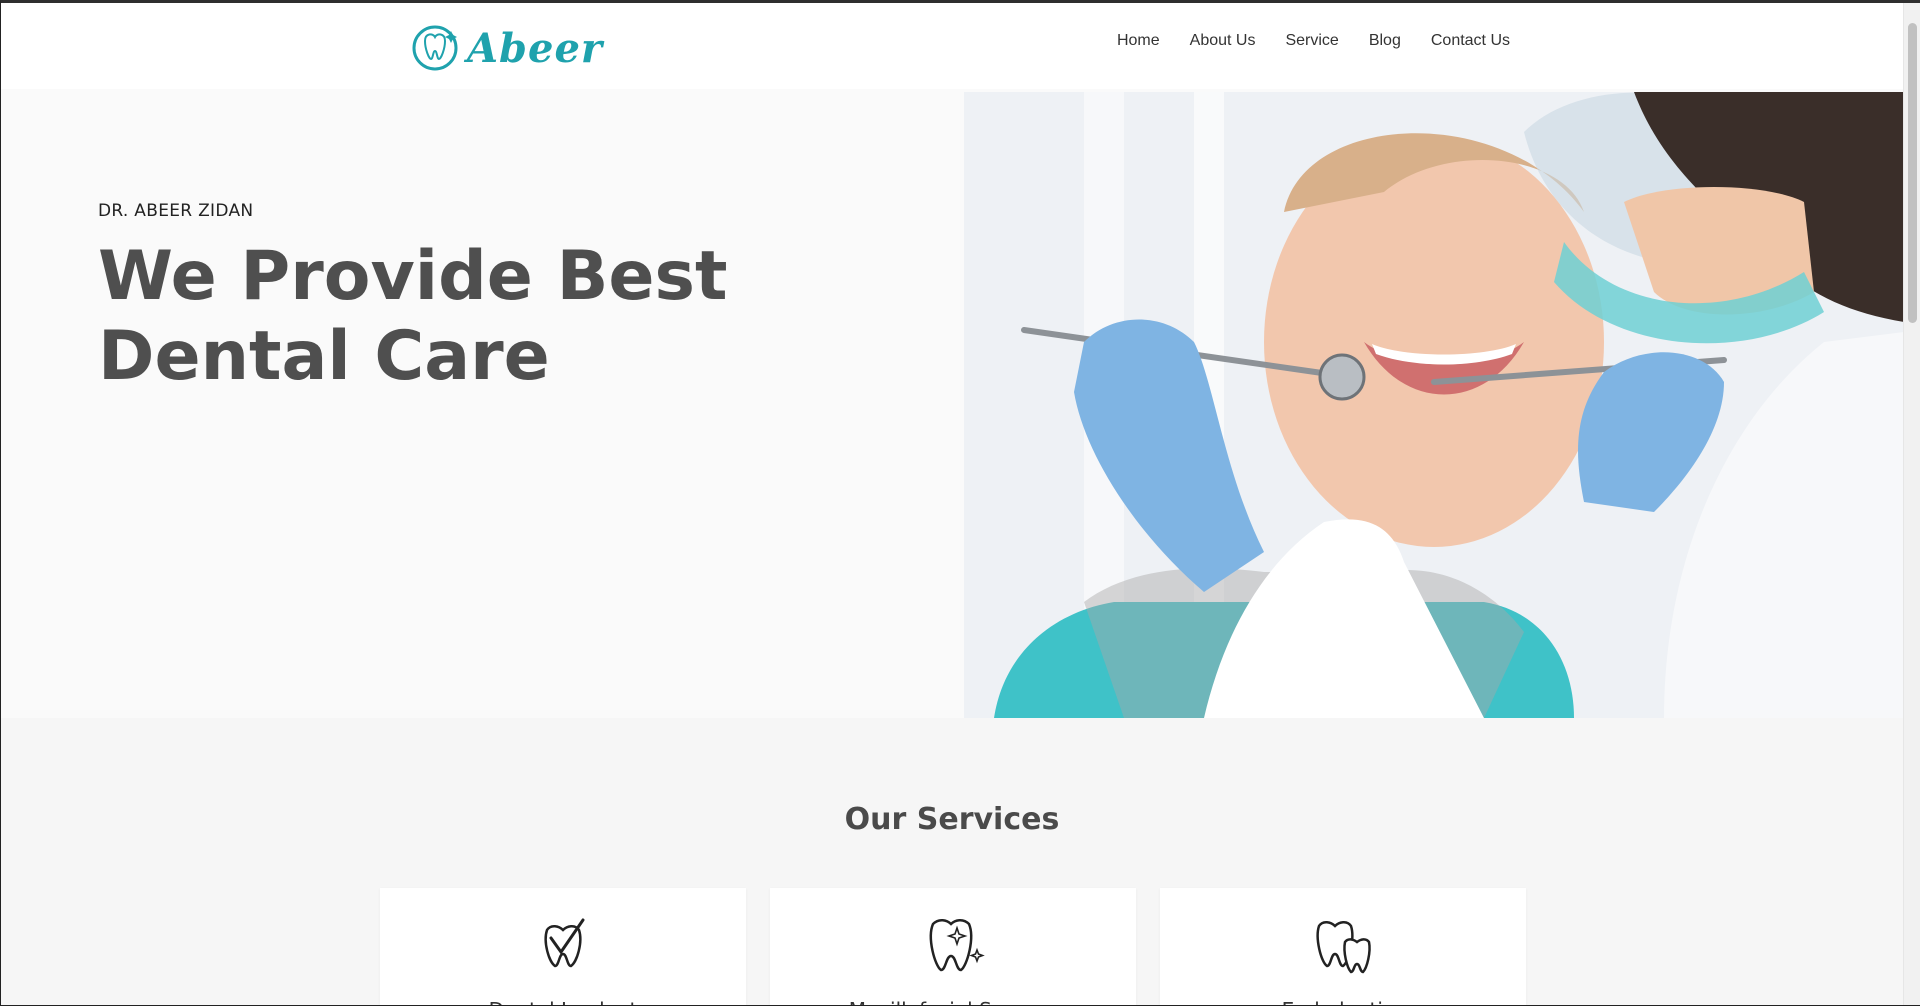 Image resolution: width=1920 pixels, height=1006 pixels. Describe the element at coordinates (535, 48) in the screenshot. I see `logo-wordmark: Abeer` at that location.